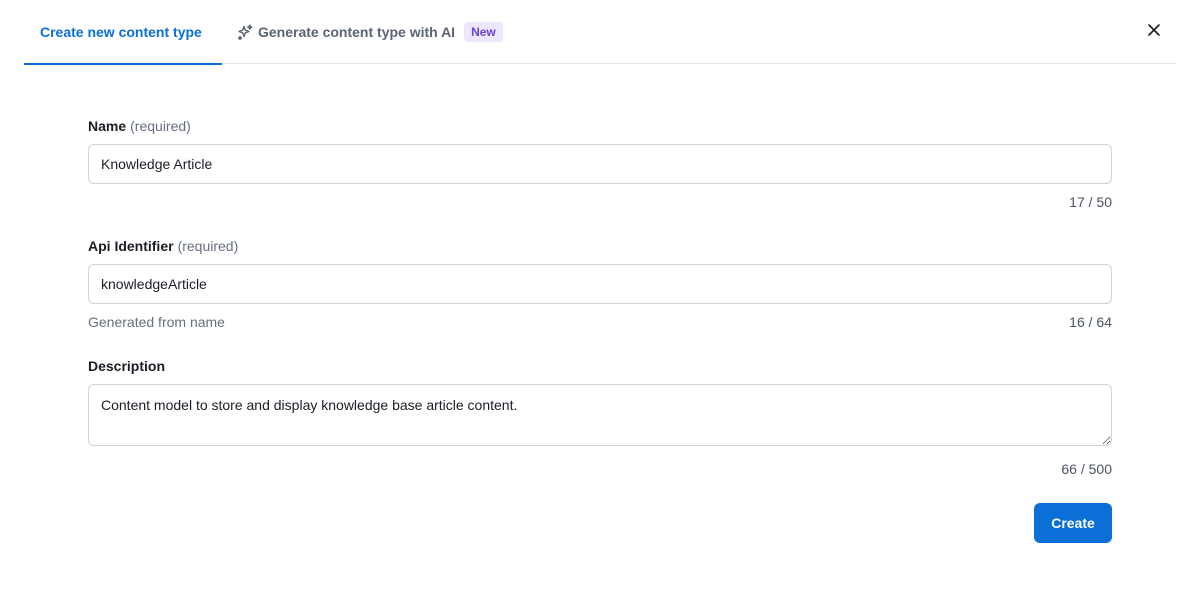 The width and height of the screenshot is (1200, 601). I want to click on close-button, so click(1154, 32).